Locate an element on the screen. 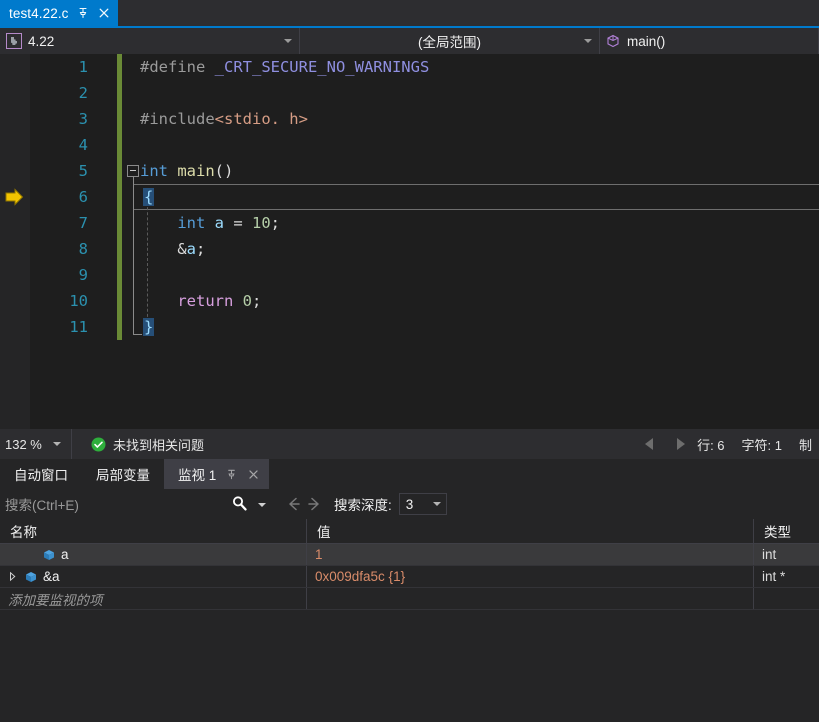 The image size is (819, 722). table-row: a 1 int is located at coordinates (409, 555).